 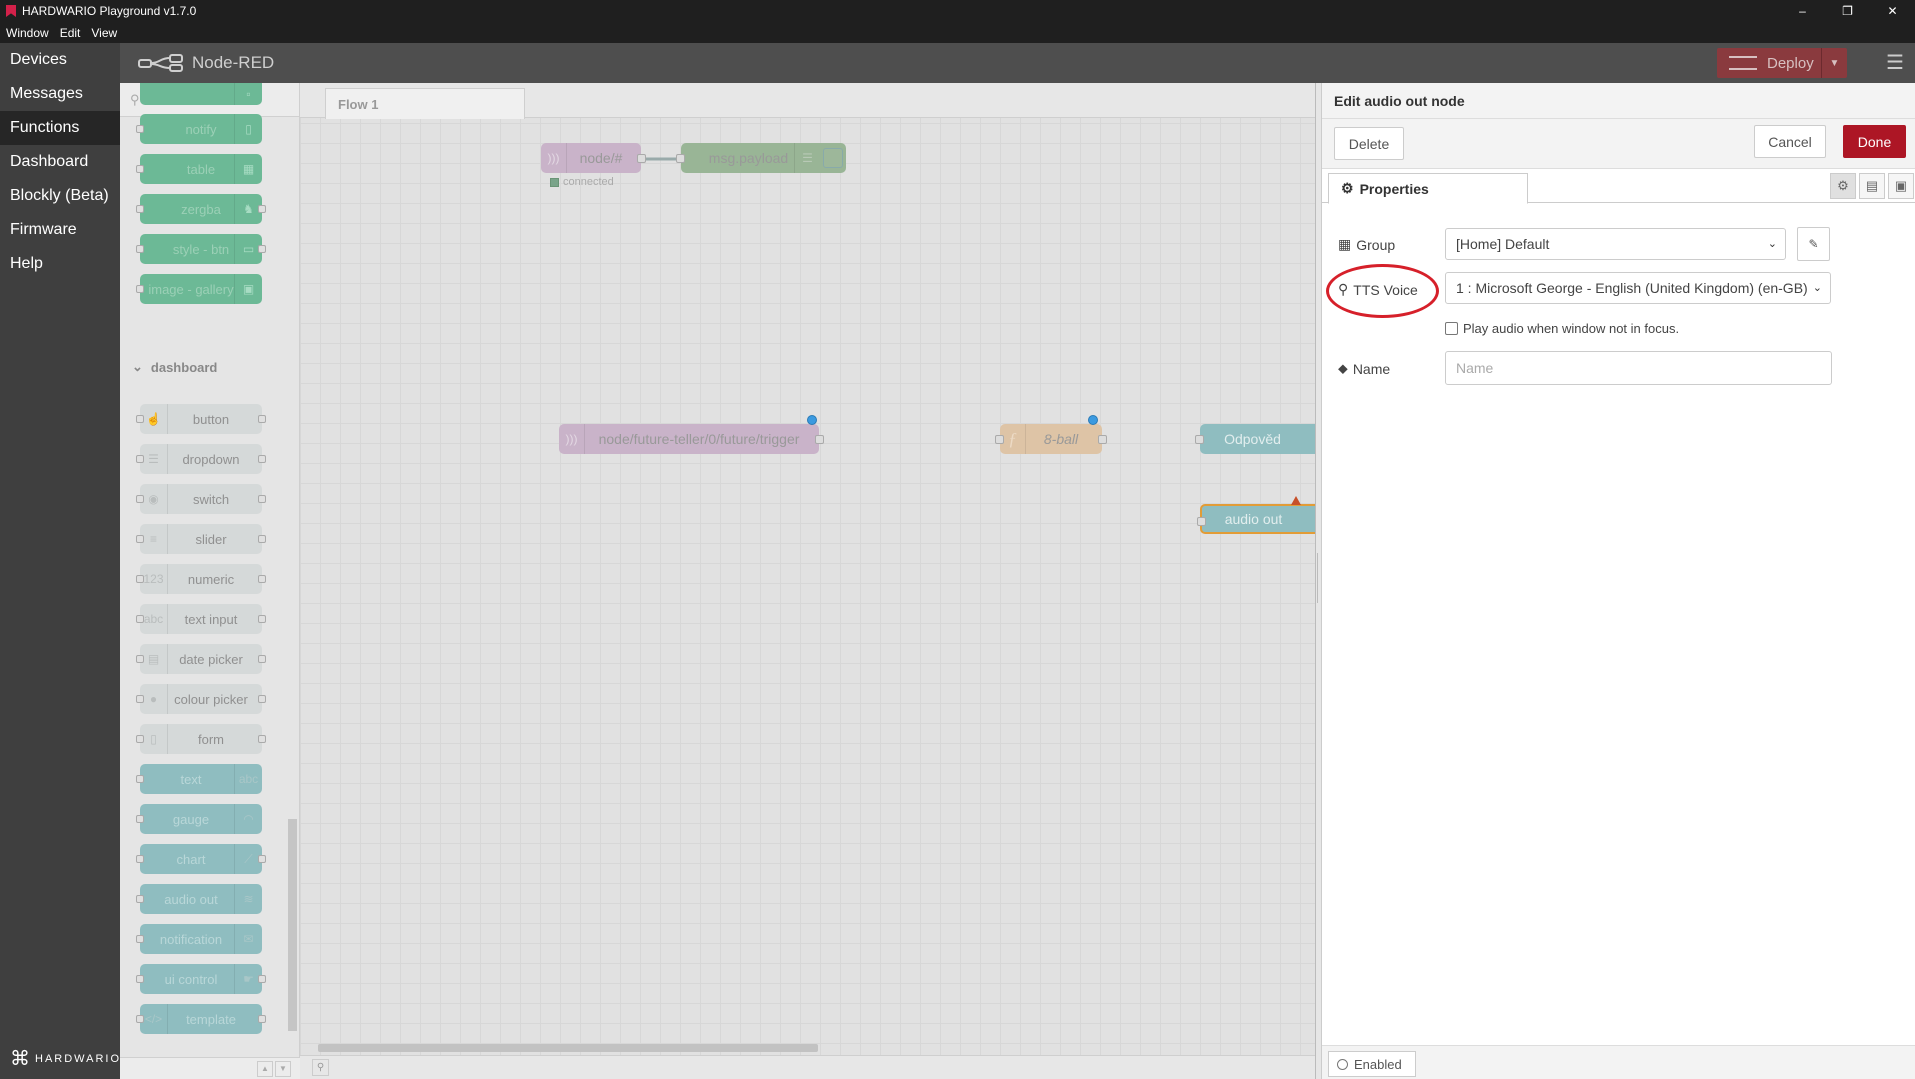 I want to click on workspace-hscroll-thumb, so click(x=568, y=1048).